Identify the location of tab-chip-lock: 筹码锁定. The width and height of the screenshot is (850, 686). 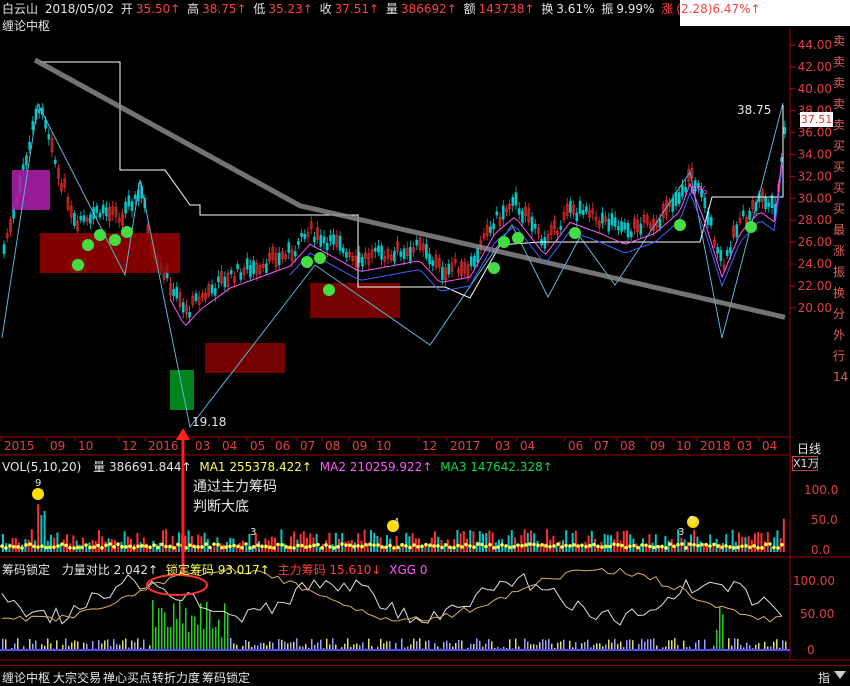
(226, 677).